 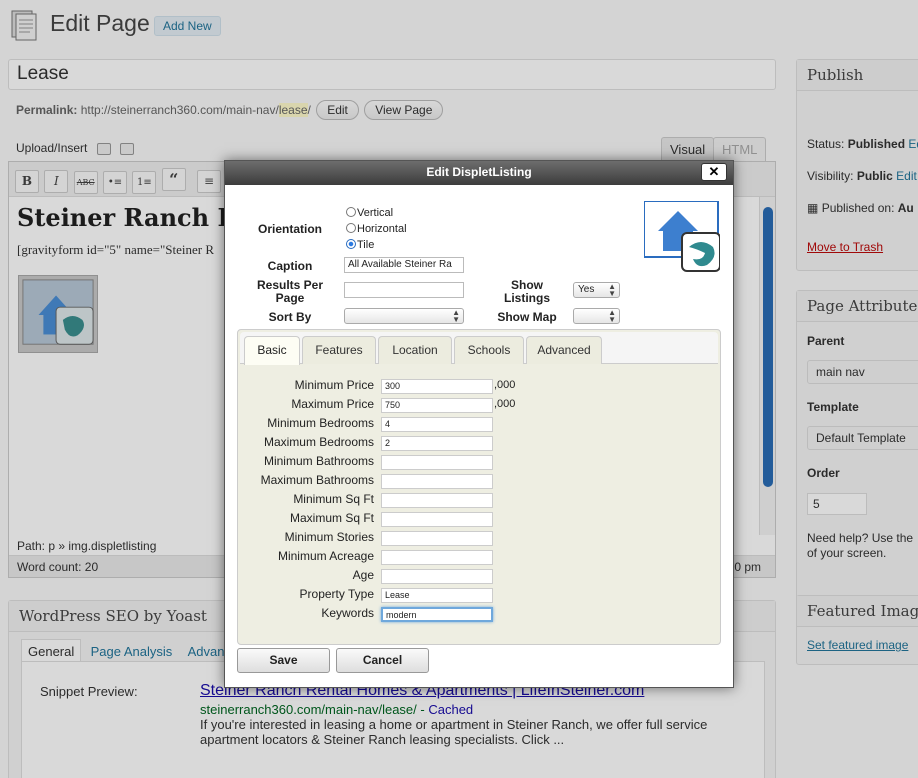 What do you see at coordinates (505, 385) in the screenshot?
I see `minimum-price-suffix: ,000` at bounding box center [505, 385].